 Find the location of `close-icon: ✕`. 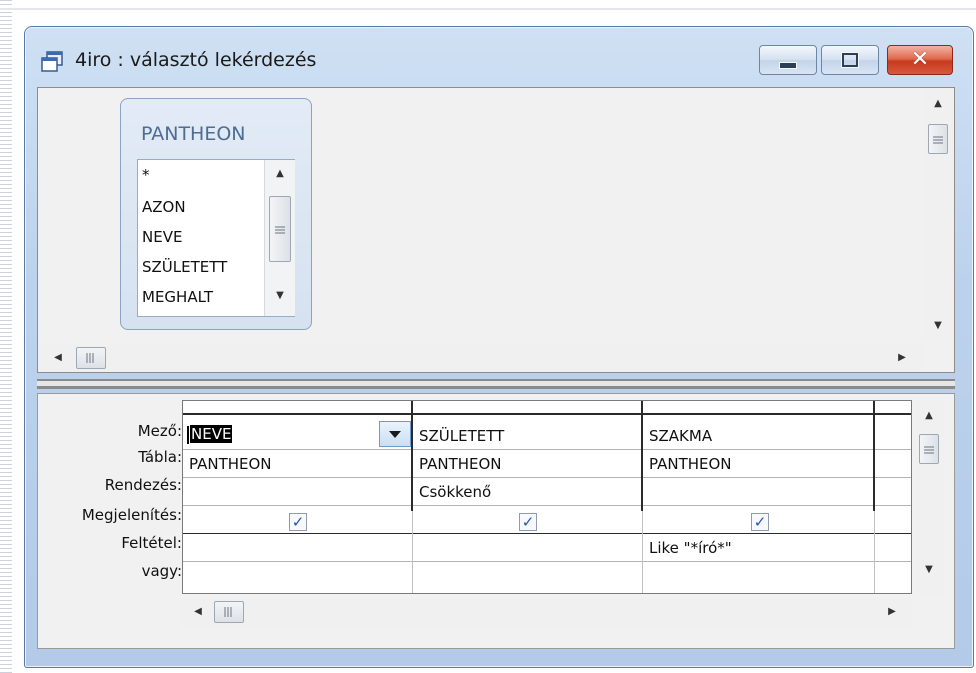

close-icon: ✕ is located at coordinates (920, 59).